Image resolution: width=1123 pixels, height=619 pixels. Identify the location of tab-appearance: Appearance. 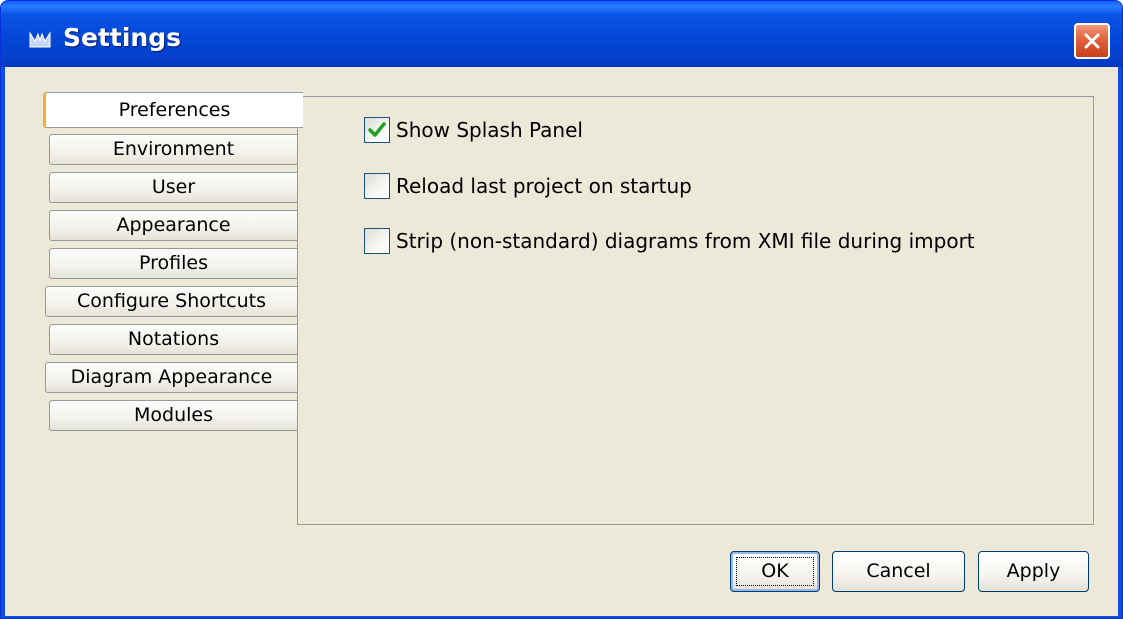
(173, 225).